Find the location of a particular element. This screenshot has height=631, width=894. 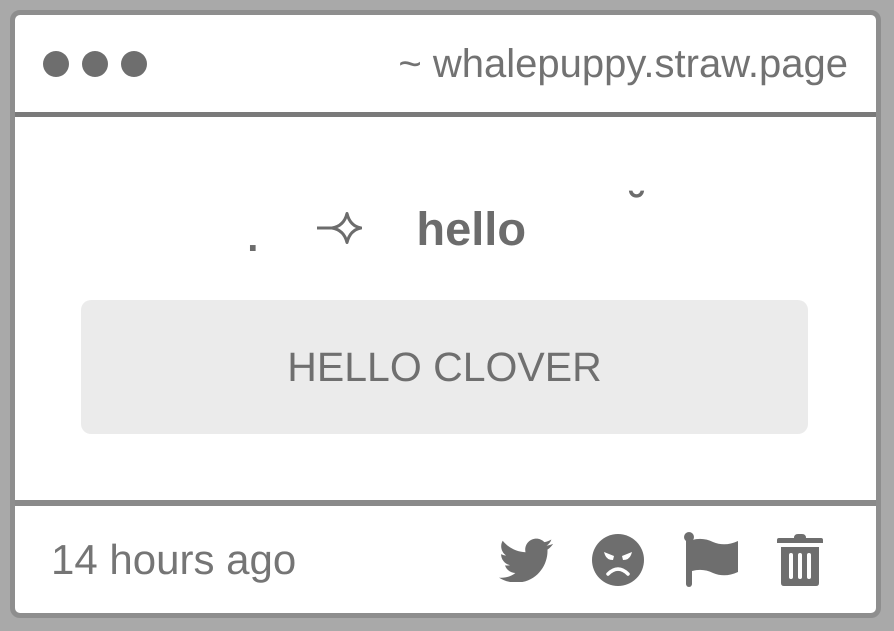

angry-face-icon is located at coordinates (618, 560).